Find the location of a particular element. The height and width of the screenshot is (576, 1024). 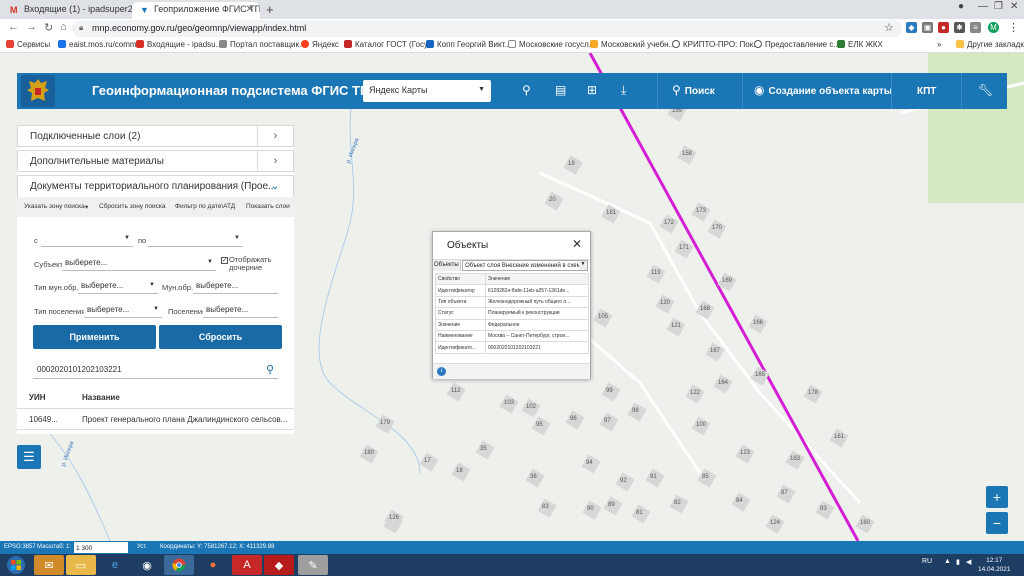

tab-geoapp: ▼ Геоприложение ФГИС ТП ✕ is located at coordinates (196, 10).